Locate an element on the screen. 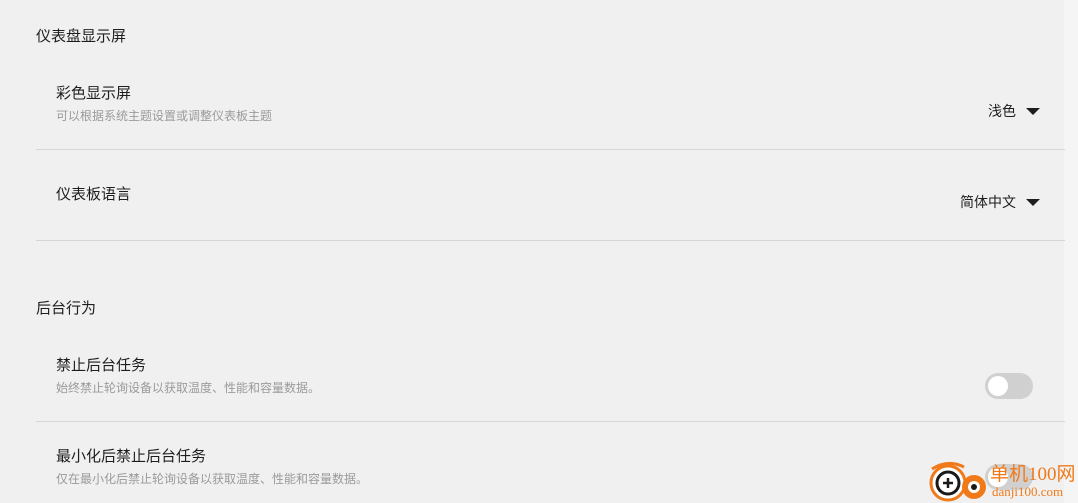  minimize-disable-tasks-title: 最小化后禁止后台任务 is located at coordinates (131, 456).